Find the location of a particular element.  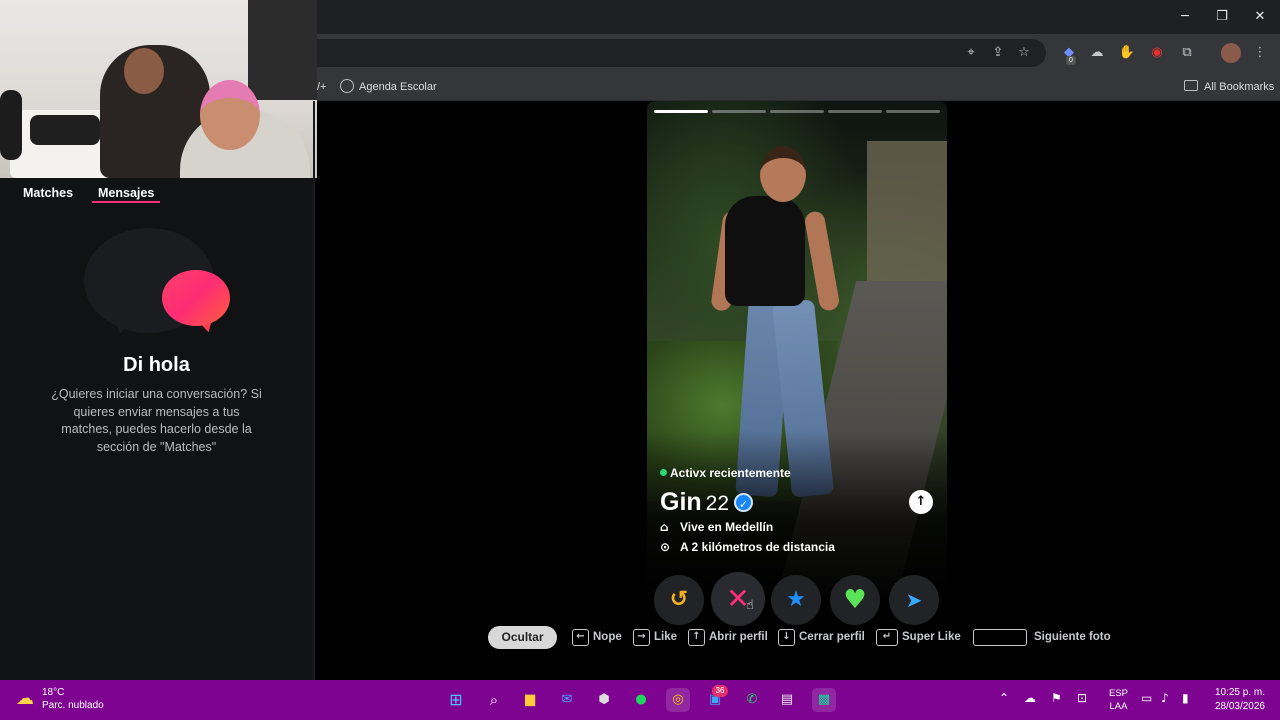

mail-icon: ✉ is located at coordinates (567, 700).